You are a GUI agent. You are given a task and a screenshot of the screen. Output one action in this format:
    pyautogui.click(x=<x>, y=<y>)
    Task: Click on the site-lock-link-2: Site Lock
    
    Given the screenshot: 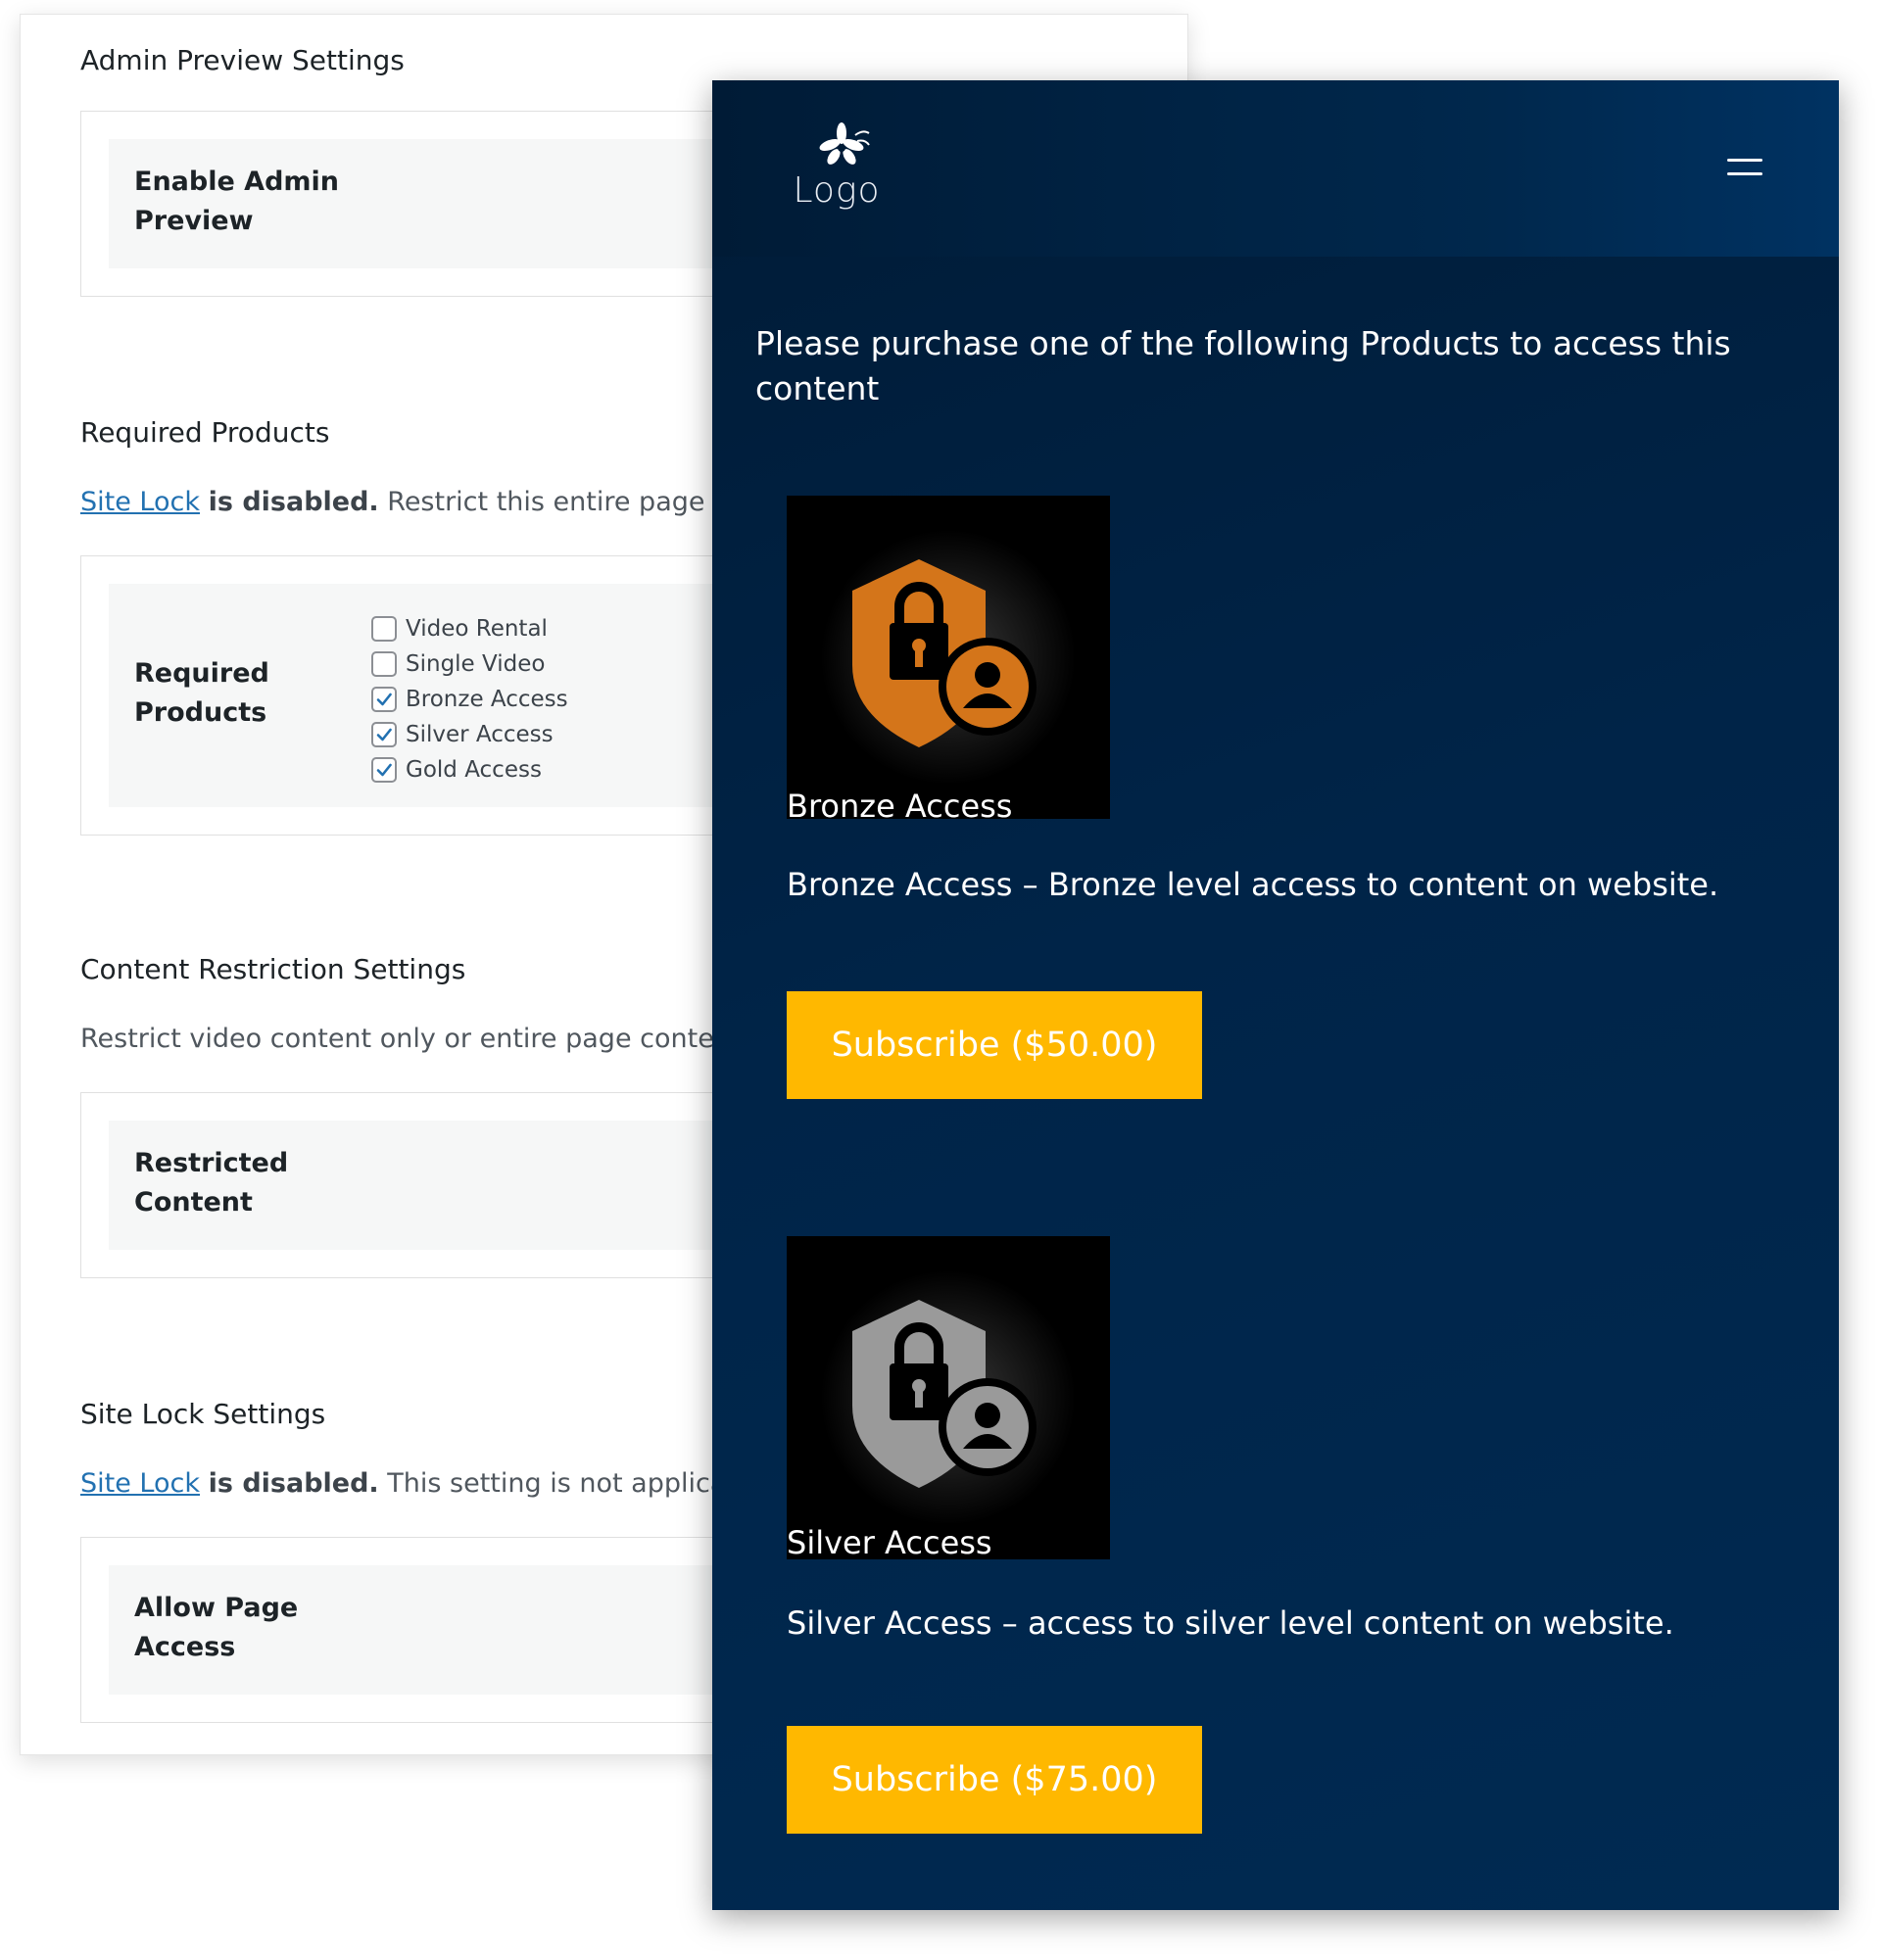 What is the action you would take?
    pyautogui.click(x=140, y=1483)
    